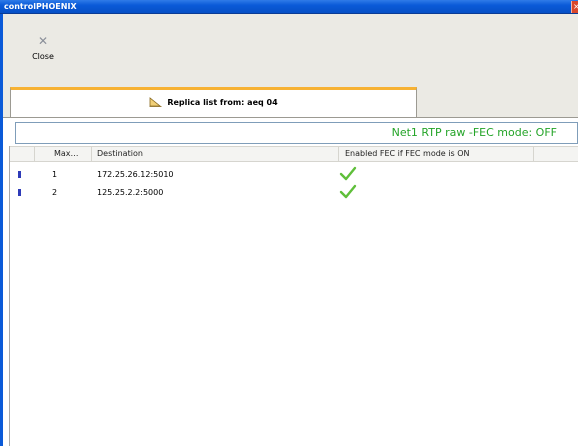 The image size is (578, 446). What do you see at coordinates (296, 133) in the screenshot?
I see `fec-status-box: Net1 RTP raw -FEC mode: OFF` at bounding box center [296, 133].